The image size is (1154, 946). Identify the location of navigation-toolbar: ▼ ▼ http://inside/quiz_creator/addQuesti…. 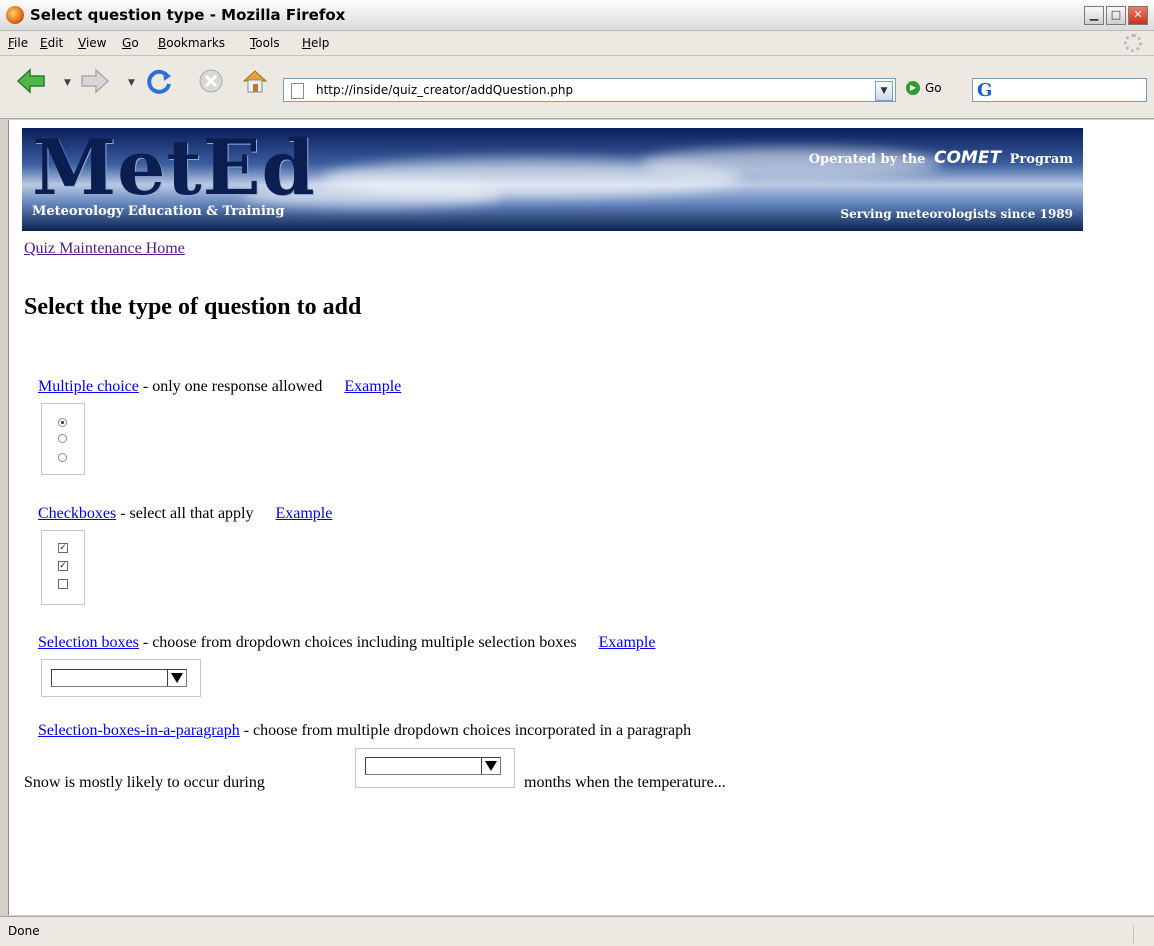
(577, 87).